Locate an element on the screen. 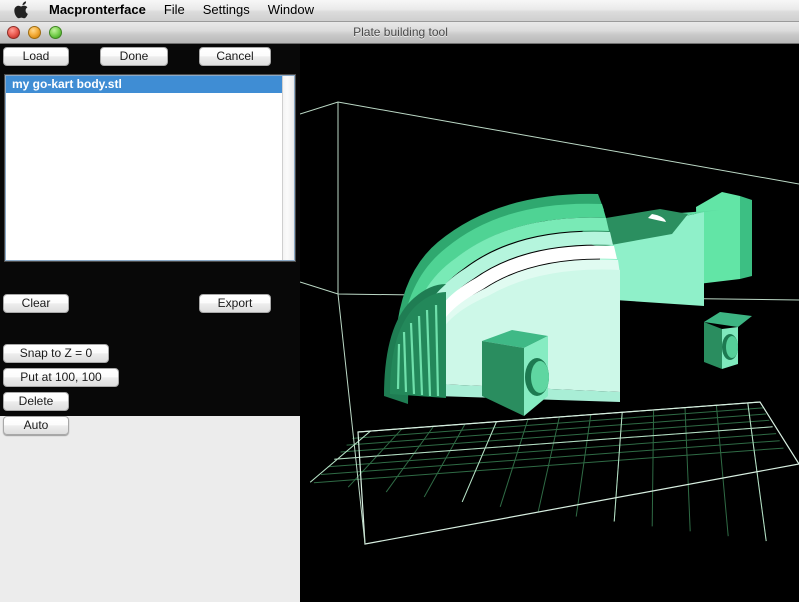 Image resolution: width=799 pixels, height=602 pixels. model-front-hub-left is located at coordinates (503, 378).